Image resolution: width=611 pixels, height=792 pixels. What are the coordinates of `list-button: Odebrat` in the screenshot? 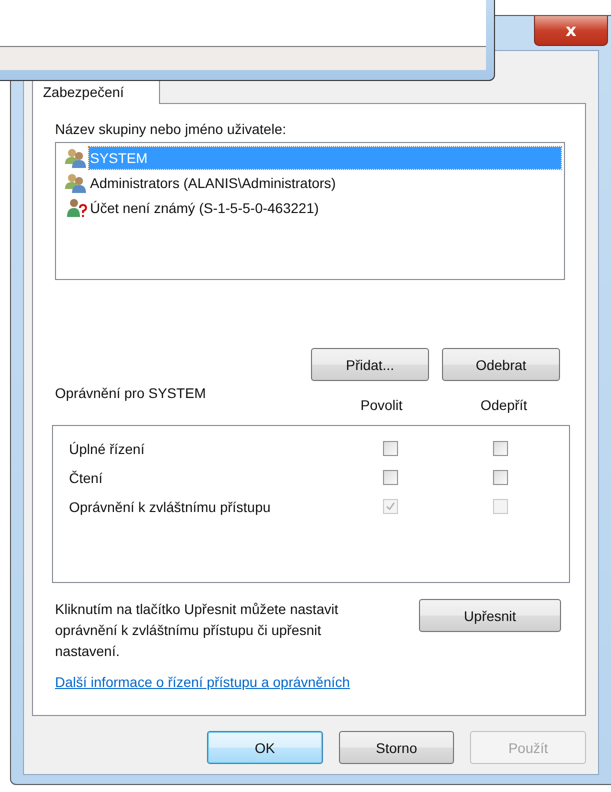 It's located at (501, 364).